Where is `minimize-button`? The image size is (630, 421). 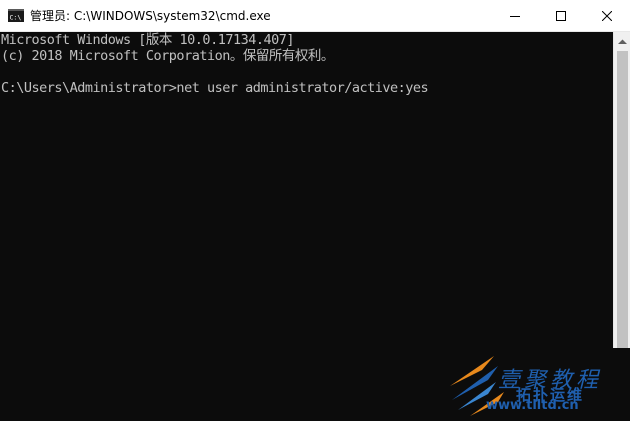
minimize-button is located at coordinates (515, 15).